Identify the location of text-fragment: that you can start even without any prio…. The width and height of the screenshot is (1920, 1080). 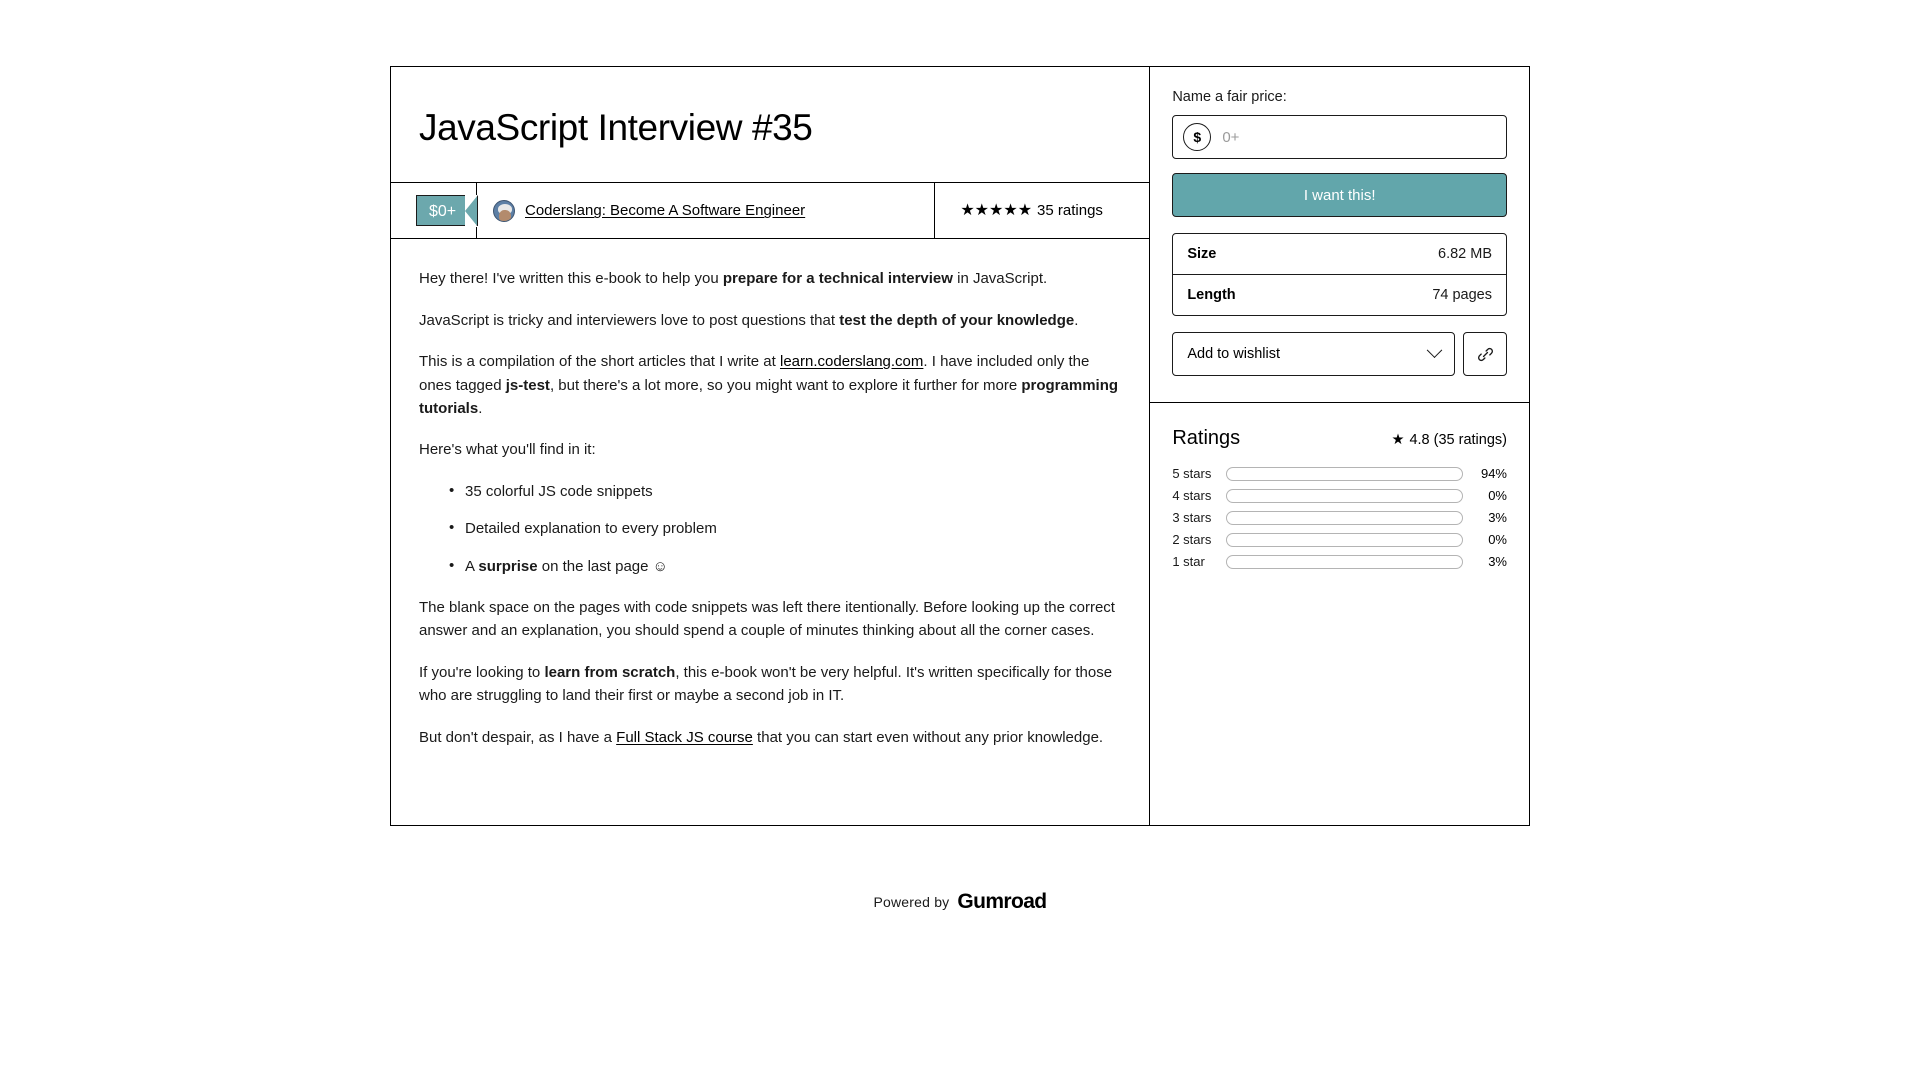
(928, 737).